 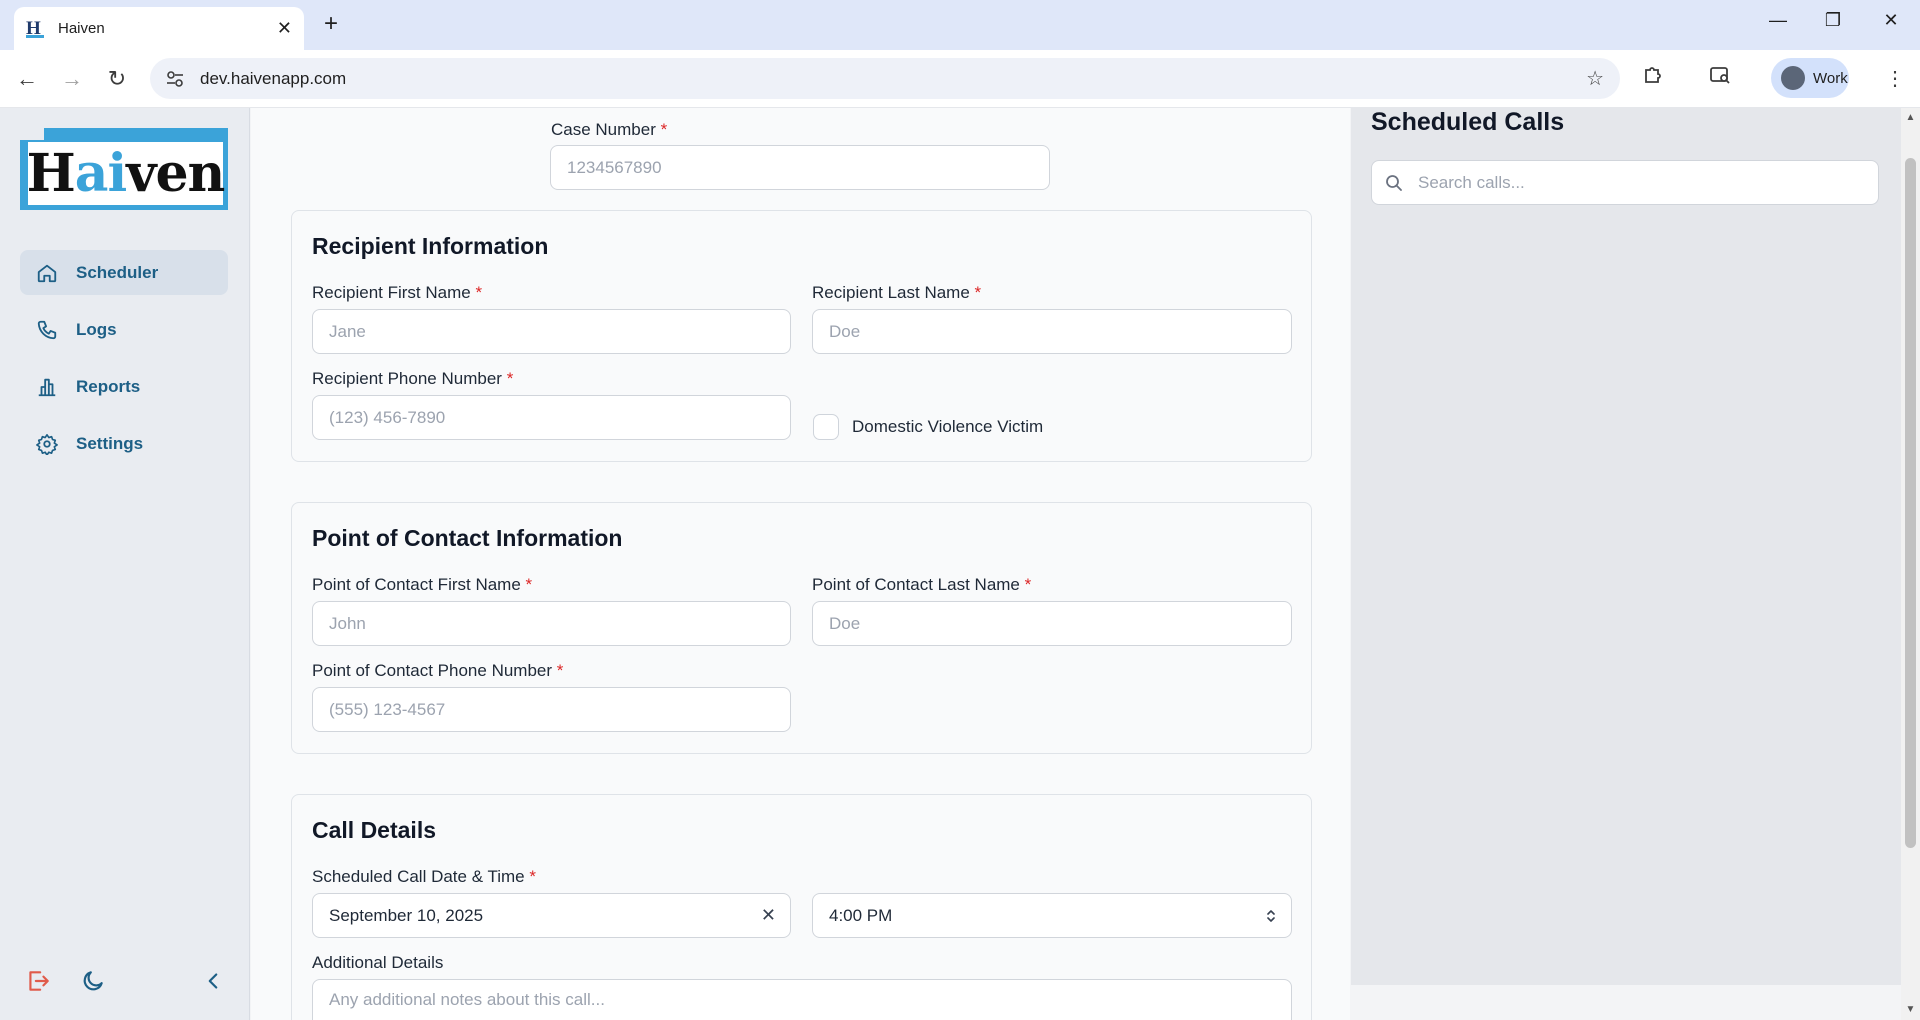 What do you see at coordinates (603, 129) in the screenshot?
I see `case-number-label-text: Case Number` at bounding box center [603, 129].